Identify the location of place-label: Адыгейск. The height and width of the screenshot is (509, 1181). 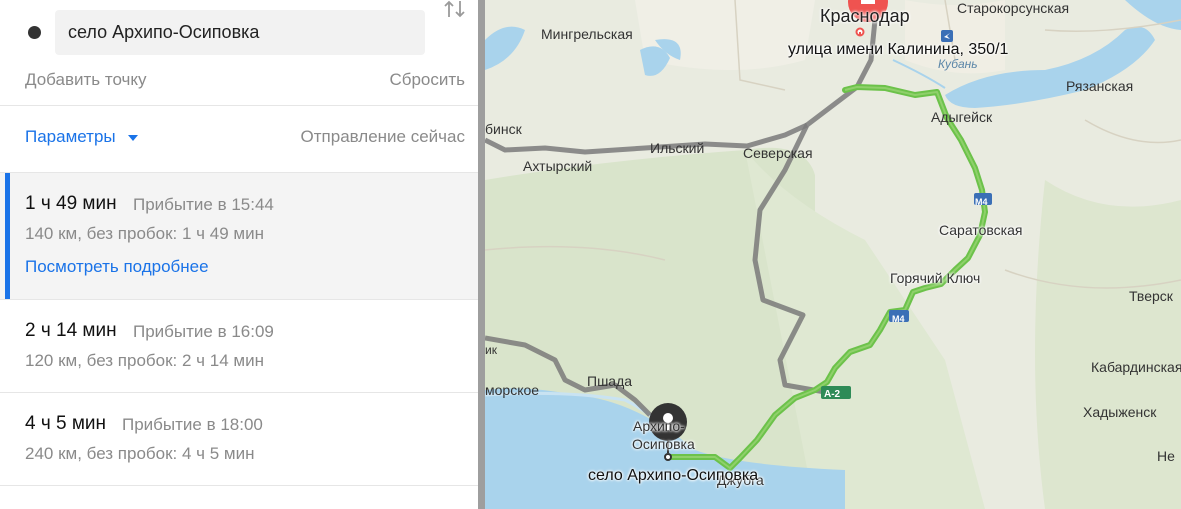
(962, 117).